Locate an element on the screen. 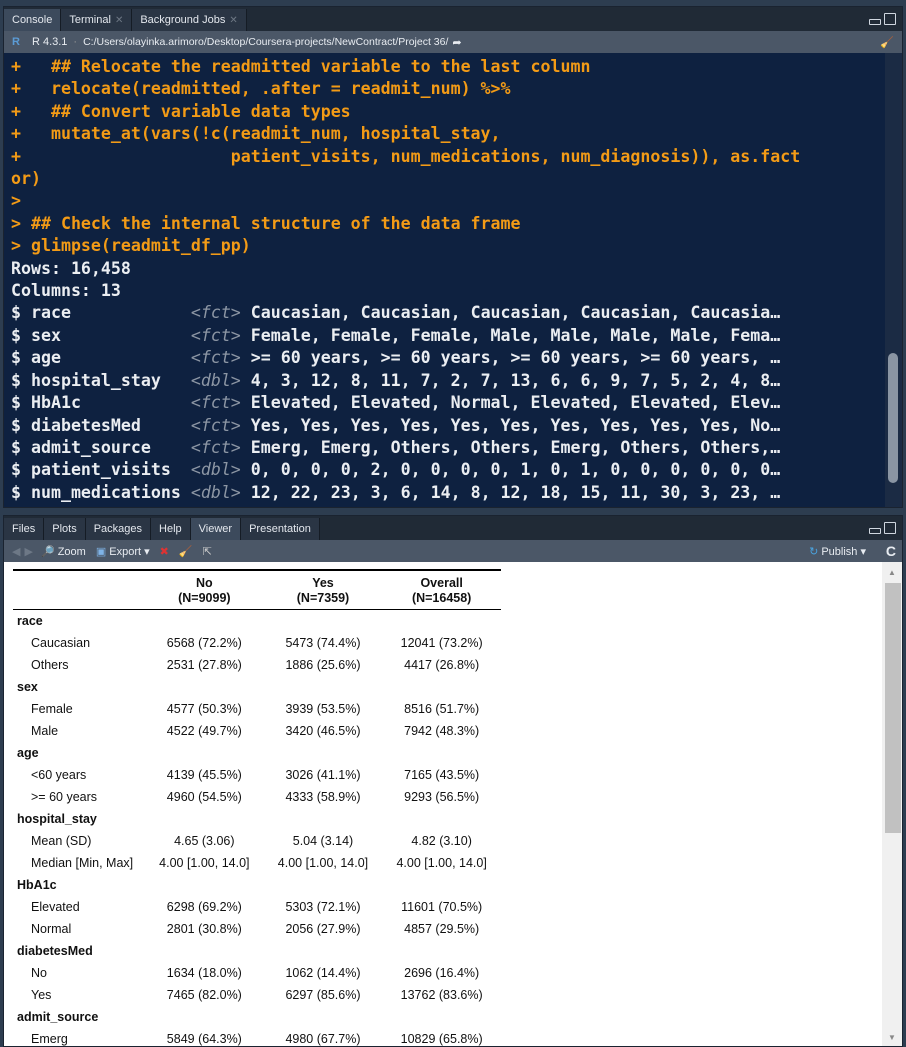 The height and width of the screenshot is (1047, 906). table-cell: 5473 (74.4%) is located at coordinates (323, 642).